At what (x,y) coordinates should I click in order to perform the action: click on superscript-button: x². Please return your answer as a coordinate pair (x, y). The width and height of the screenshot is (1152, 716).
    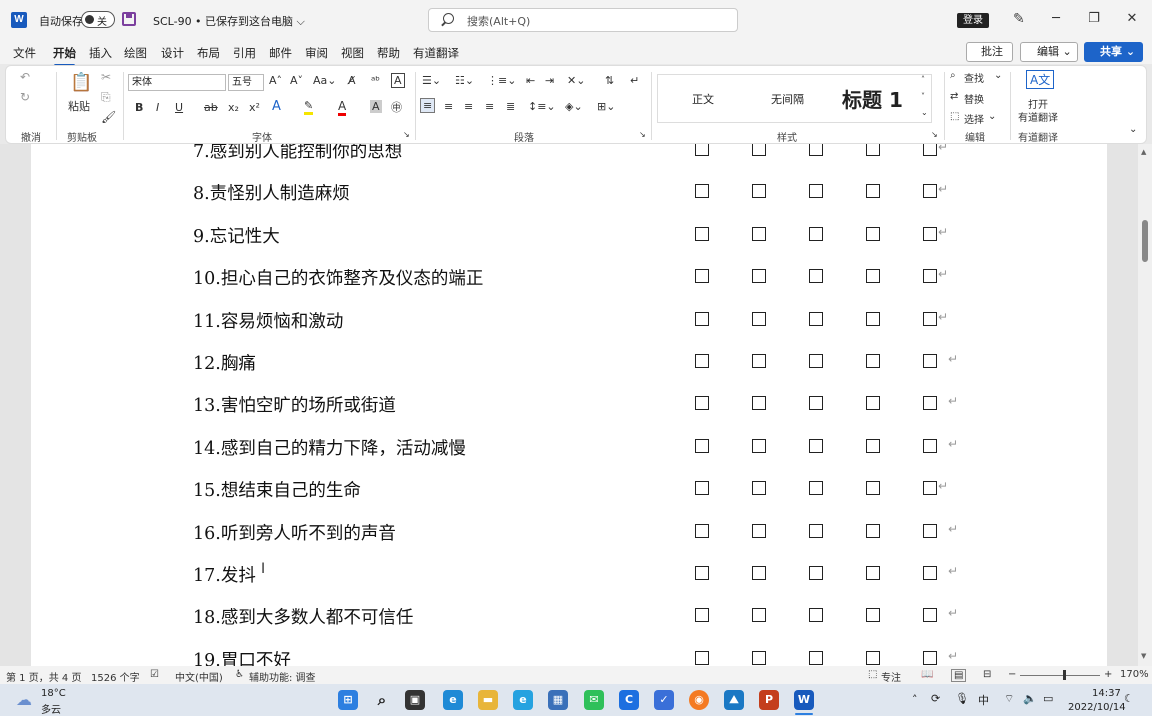
    Looking at the image, I should click on (254, 107).